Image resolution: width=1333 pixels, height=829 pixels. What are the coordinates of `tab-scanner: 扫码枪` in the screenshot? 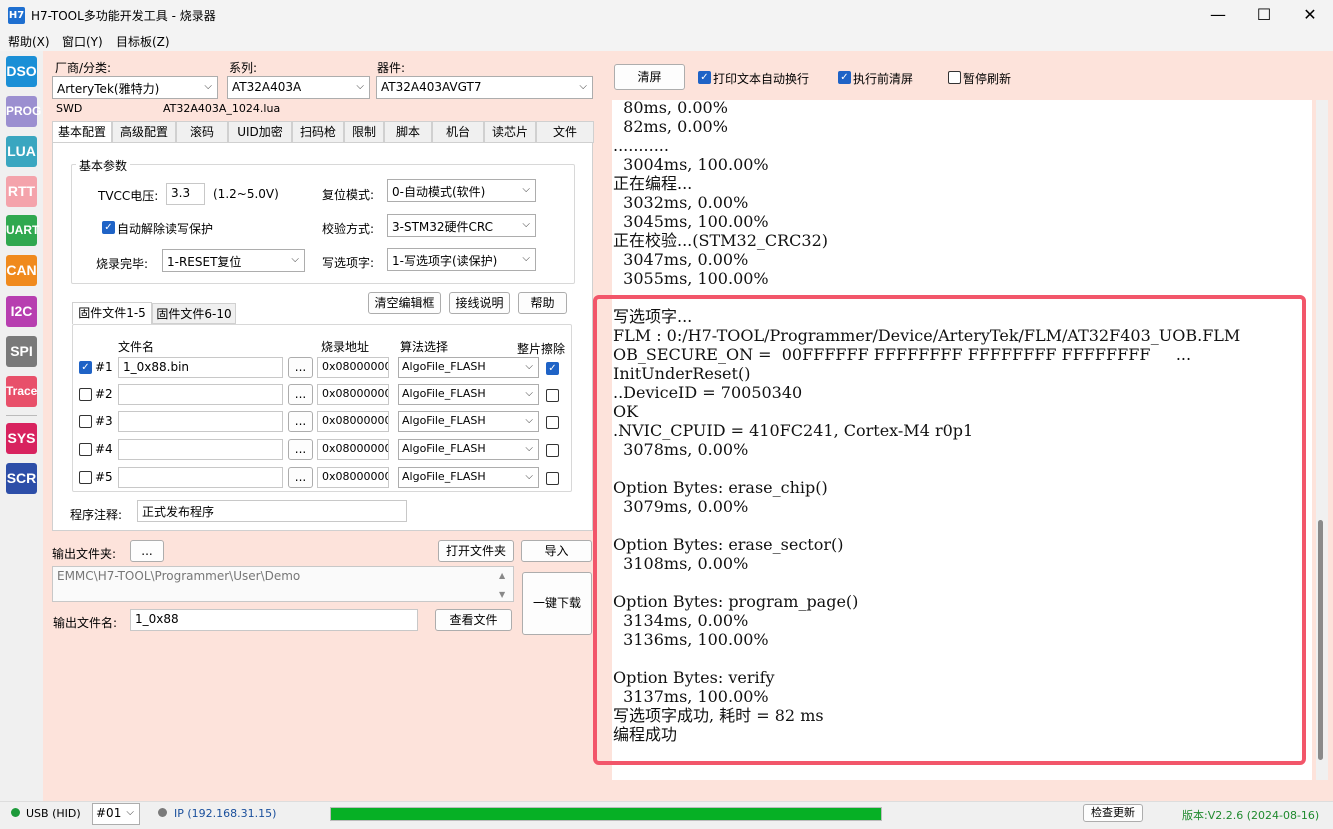 It's located at (318, 132).